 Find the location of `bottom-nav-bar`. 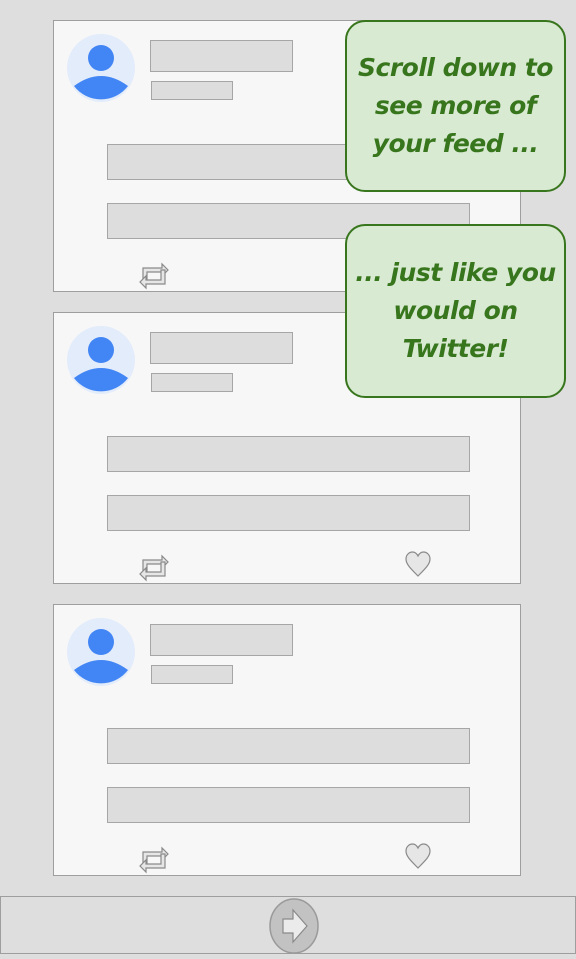

bottom-nav-bar is located at coordinates (288, 925).